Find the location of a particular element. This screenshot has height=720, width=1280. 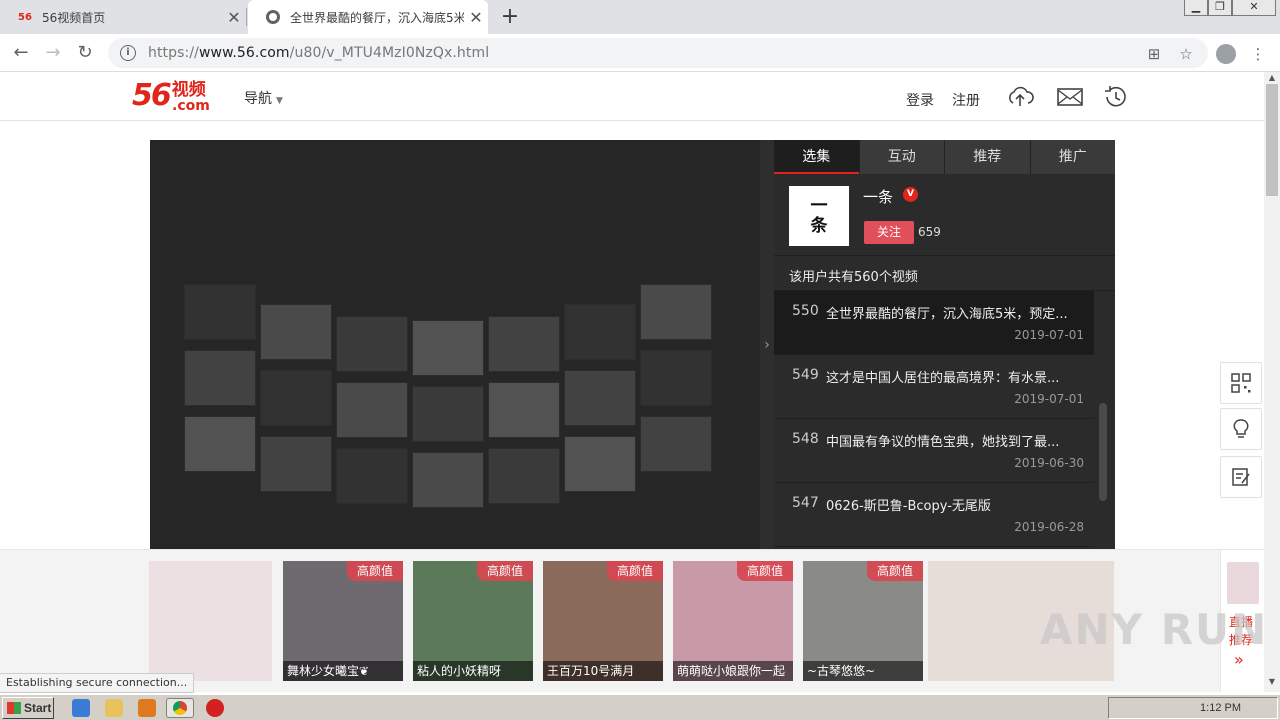

collapse-panel-button: › is located at coordinates (767, 345).